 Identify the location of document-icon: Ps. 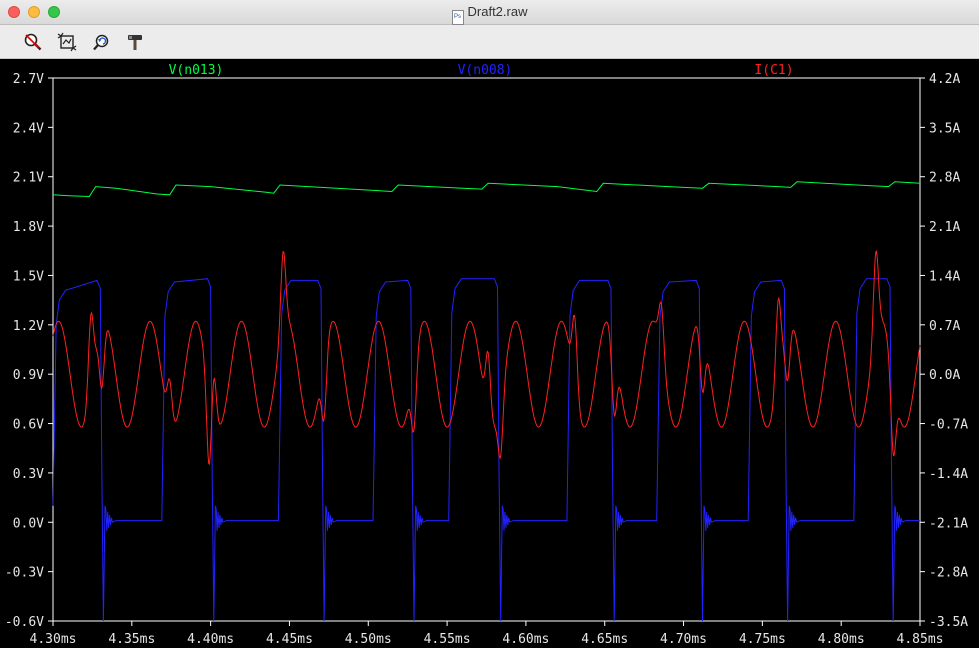
(457, 17).